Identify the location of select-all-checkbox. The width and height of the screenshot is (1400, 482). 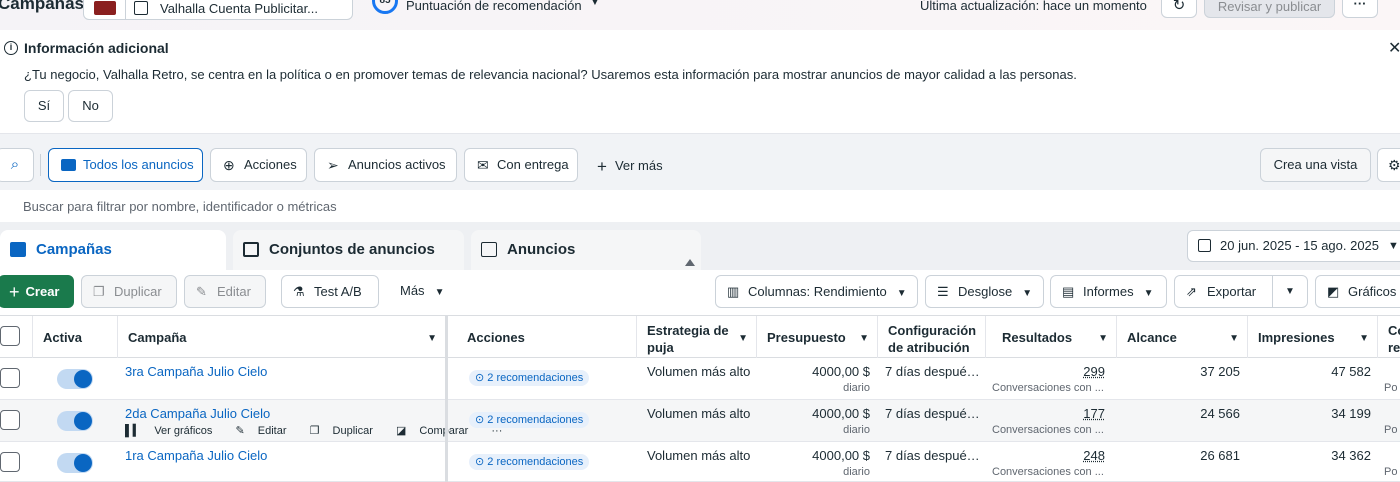
(10, 336).